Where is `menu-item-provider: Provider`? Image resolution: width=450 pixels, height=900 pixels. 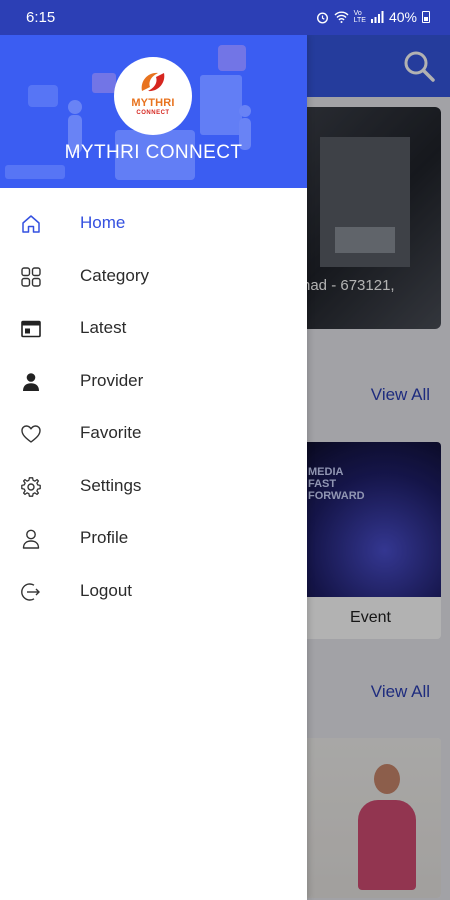 menu-item-provider: Provider is located at coordinates (153, 381).